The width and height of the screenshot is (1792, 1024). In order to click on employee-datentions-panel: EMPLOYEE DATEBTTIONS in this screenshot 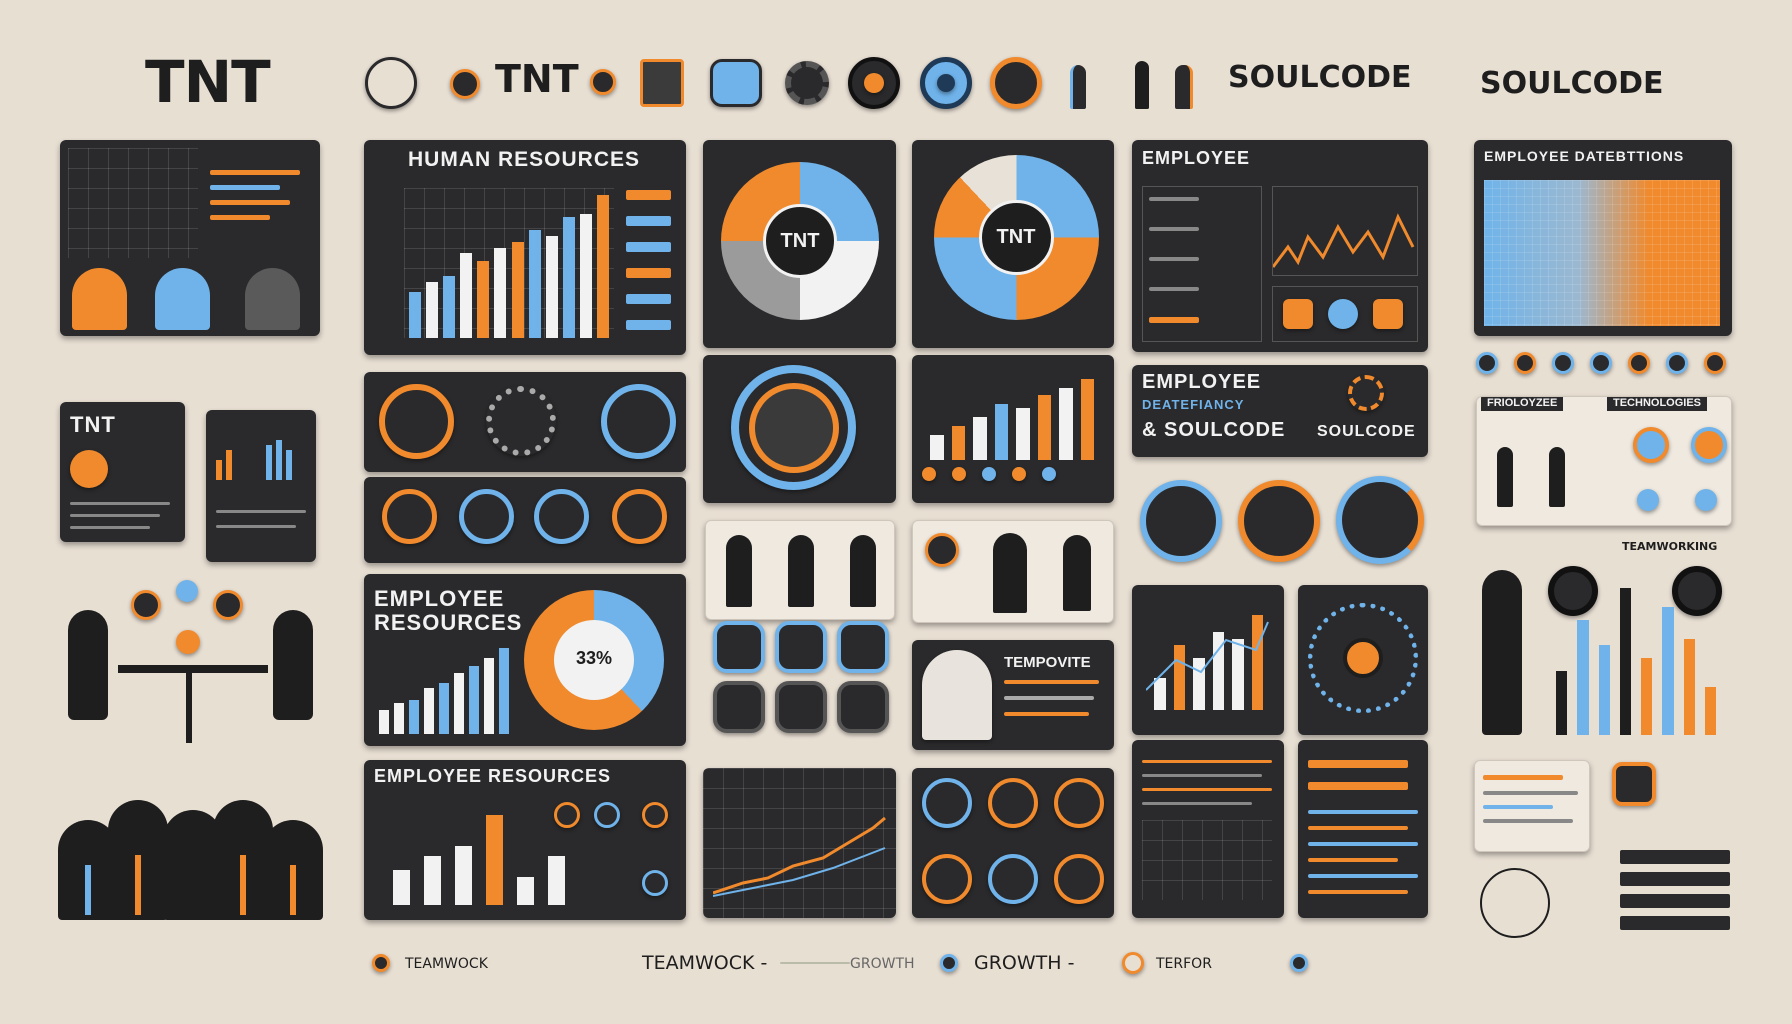, I will do `click(1603, 238)`.